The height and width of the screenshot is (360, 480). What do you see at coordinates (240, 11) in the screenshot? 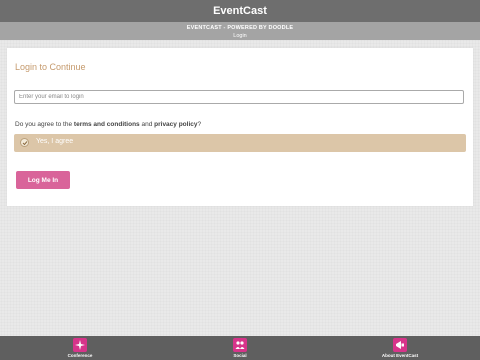
I see `app-title: EventCast` at bounding box center [240, 11].